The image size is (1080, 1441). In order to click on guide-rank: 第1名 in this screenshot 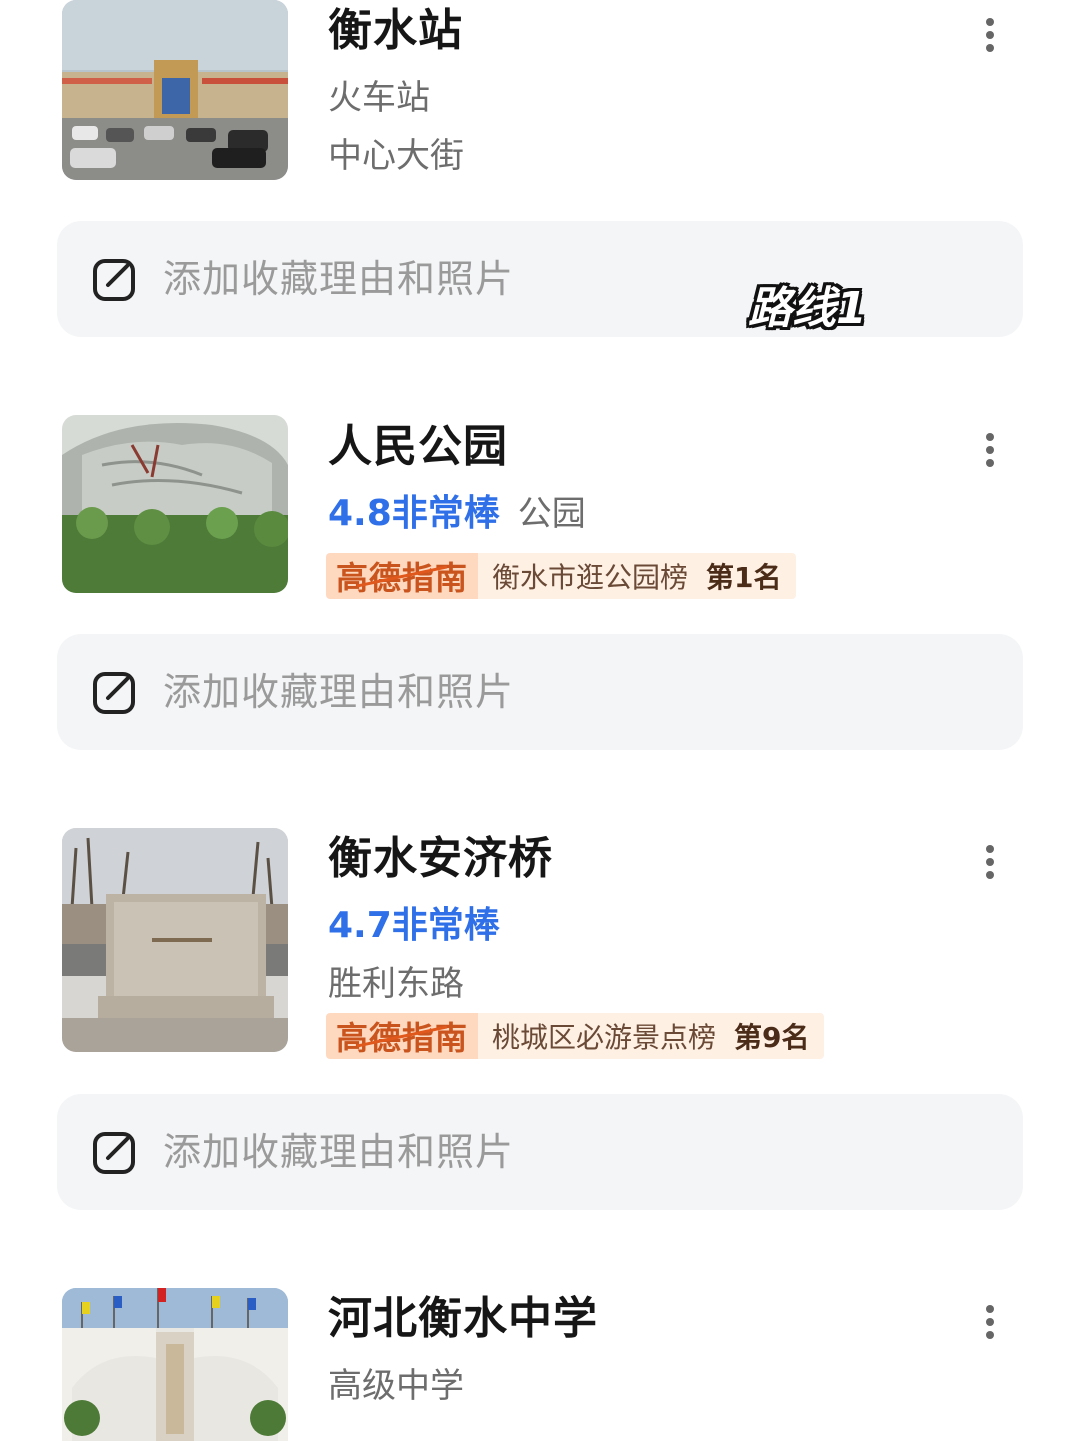, I will do `click(744, 577)`.